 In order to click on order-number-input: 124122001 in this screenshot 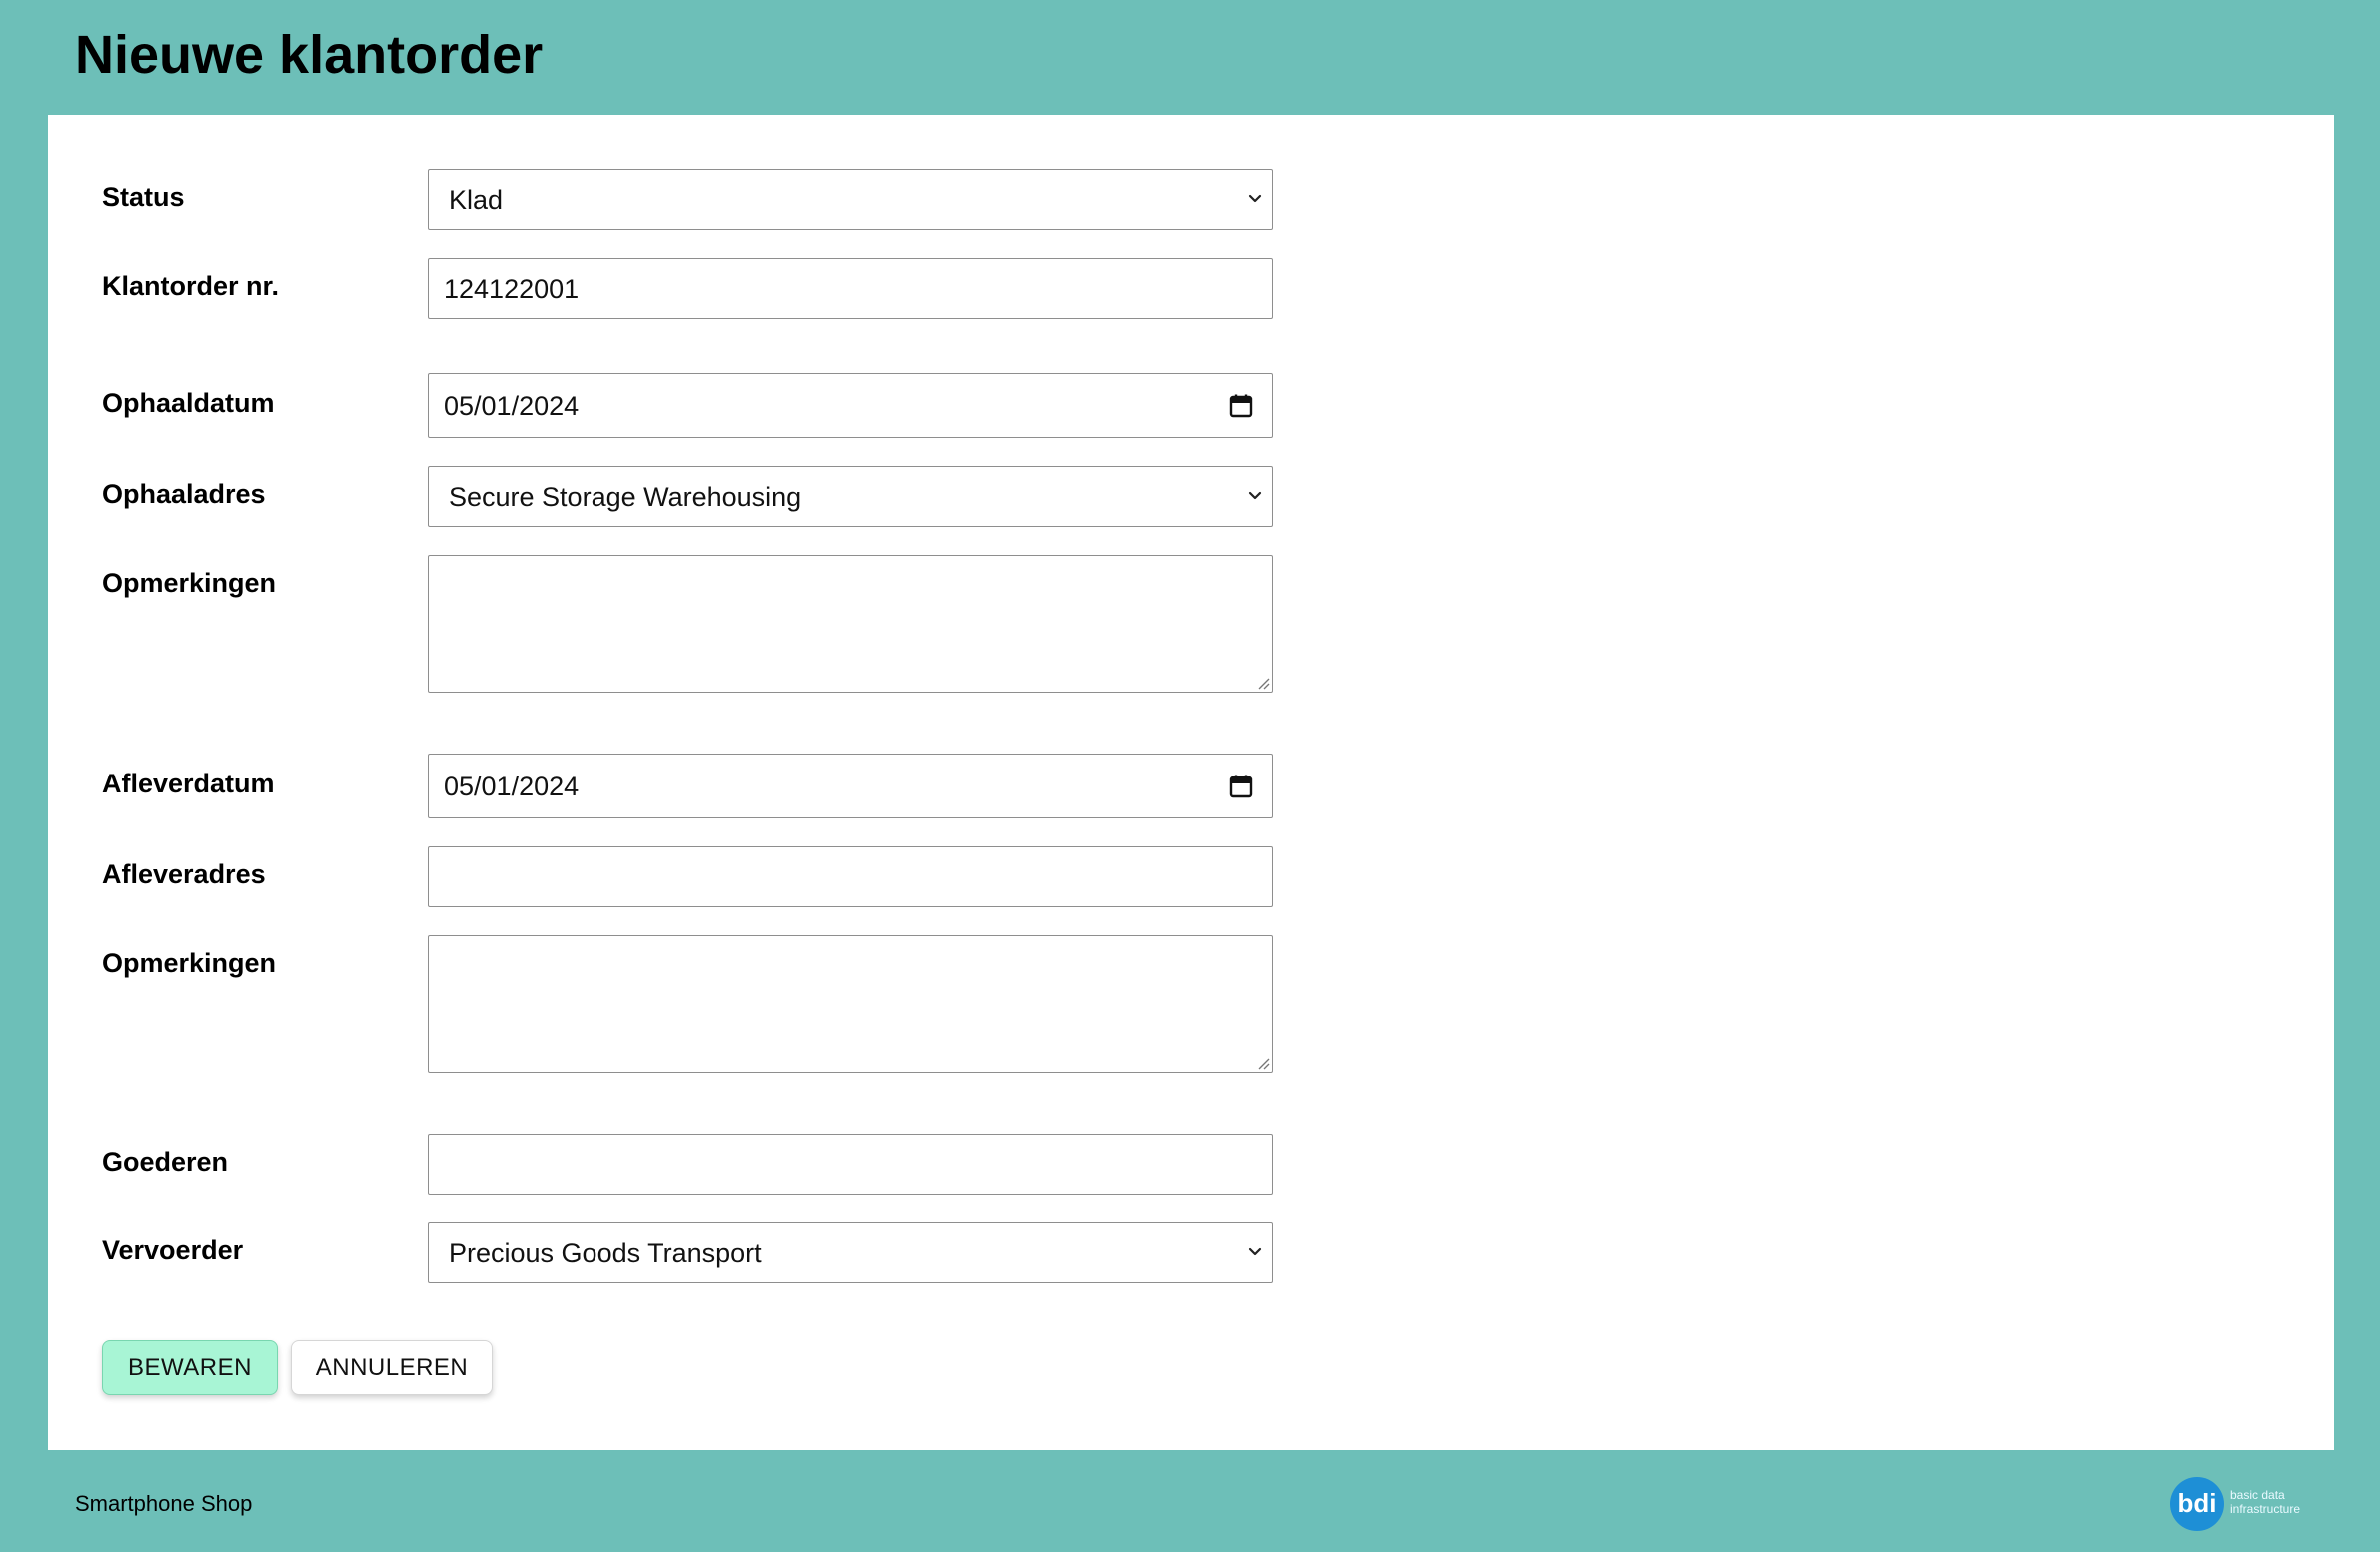, I will do `click(851, 288)`.